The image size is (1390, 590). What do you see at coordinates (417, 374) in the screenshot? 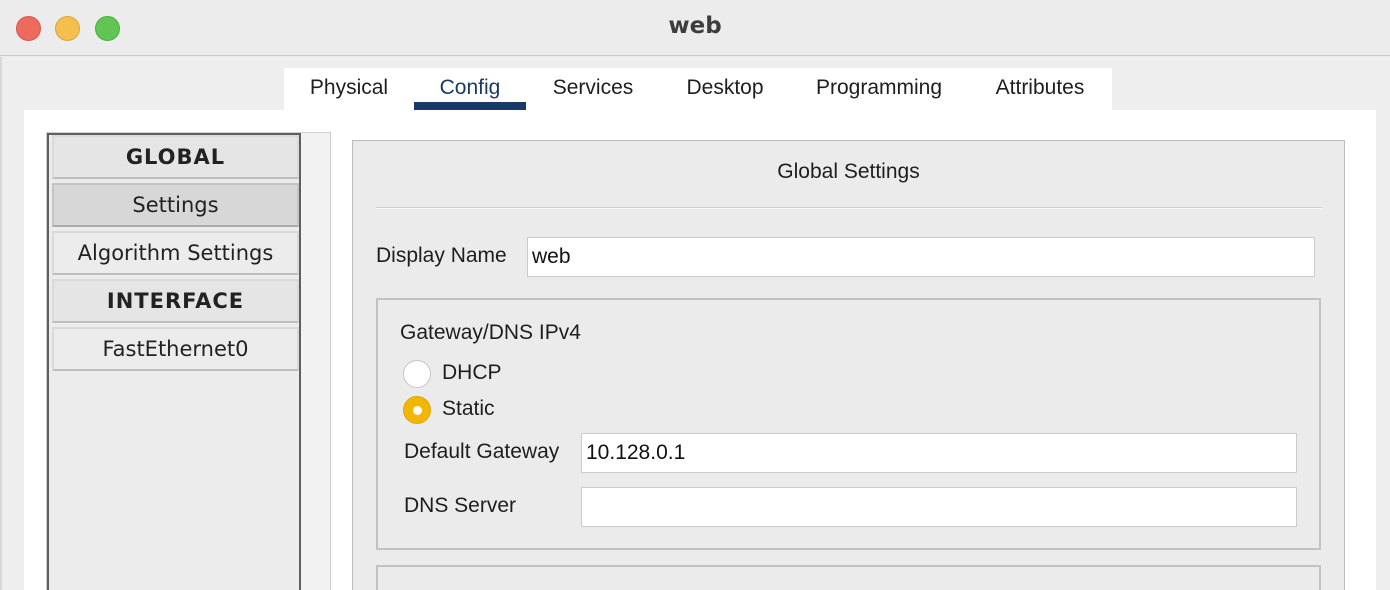
I see `dhcp-radio` at bounding box center [417, 374].